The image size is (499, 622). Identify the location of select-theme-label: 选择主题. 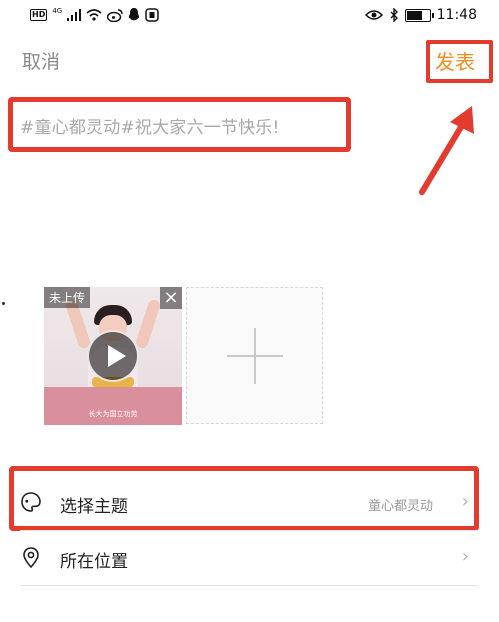
(94, 507).